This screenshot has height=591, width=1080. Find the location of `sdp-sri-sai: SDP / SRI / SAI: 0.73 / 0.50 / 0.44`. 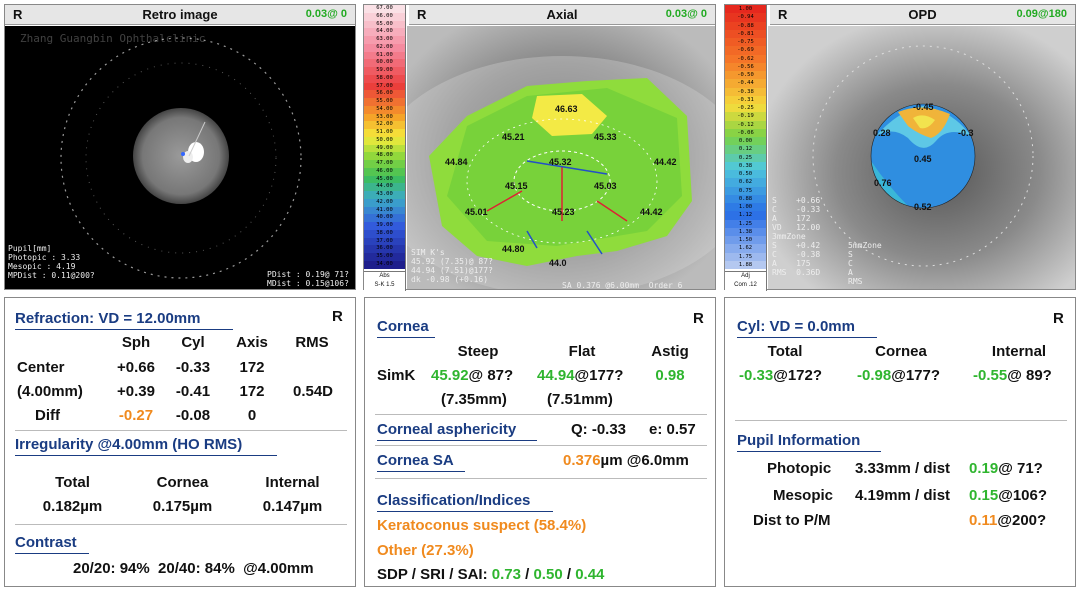

sdp-sri-sai: SDP / SRI / SAI: 0.73 / 0.50 / 0.44 is located at coordinates (491, 574).